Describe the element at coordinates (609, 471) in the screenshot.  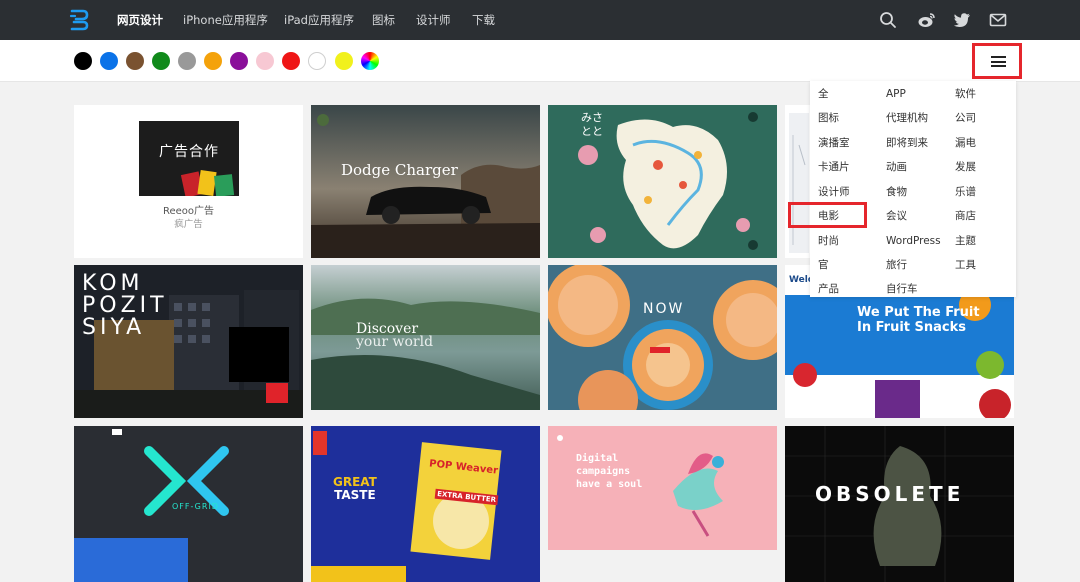
I see `digital-headline: Digital campaigns have a soul` at that location.